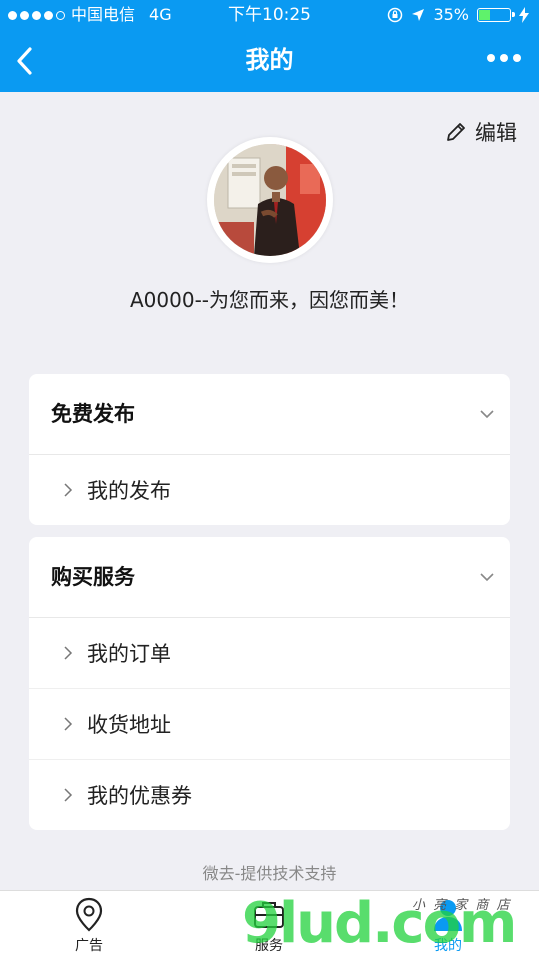 This screenshot has height=961, width=539. What do you see at coordinates (496, 133) in the screenshot?
I see `edit-label: 编辑` at bounding box center [496, 133].